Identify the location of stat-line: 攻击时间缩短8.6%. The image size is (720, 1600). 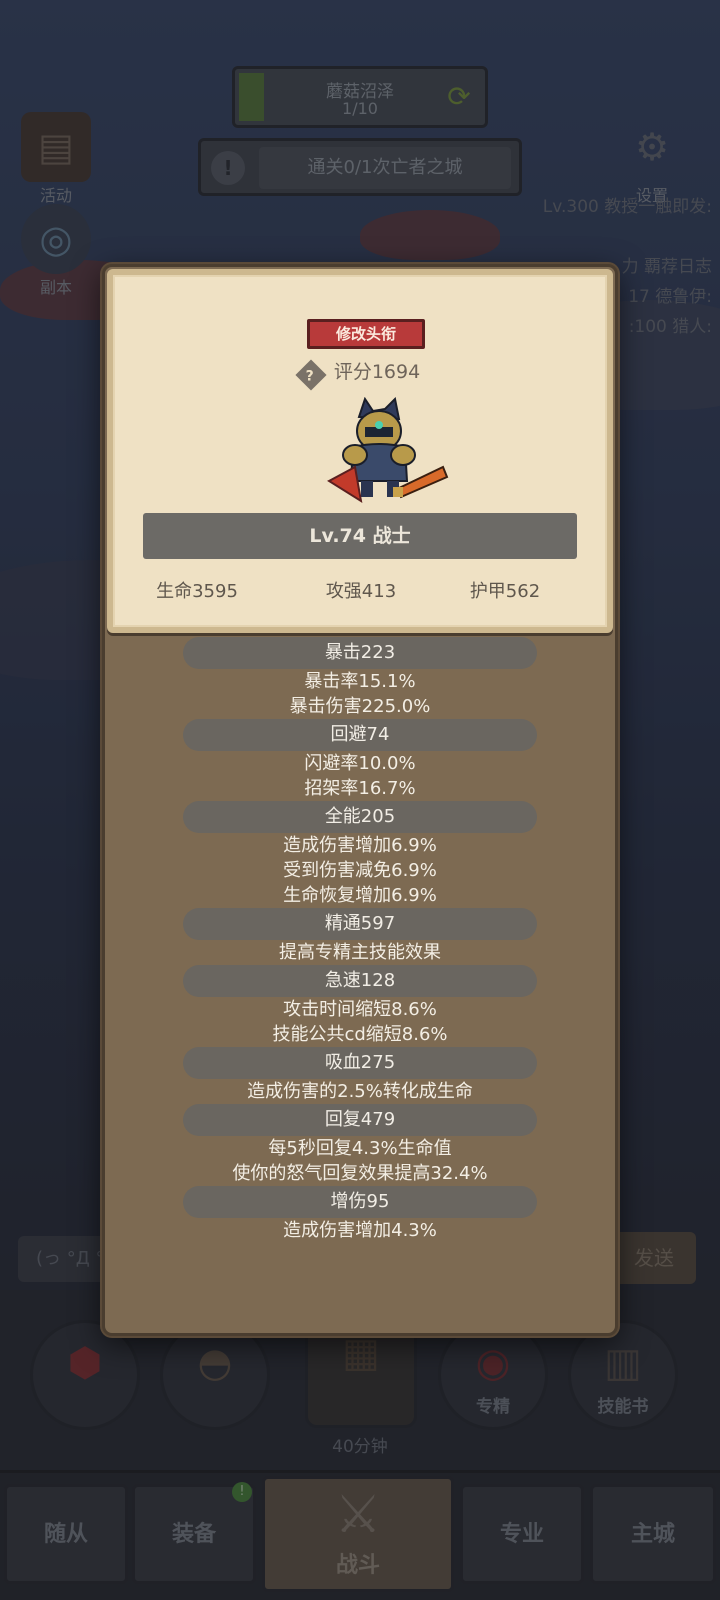
(360, 1009).